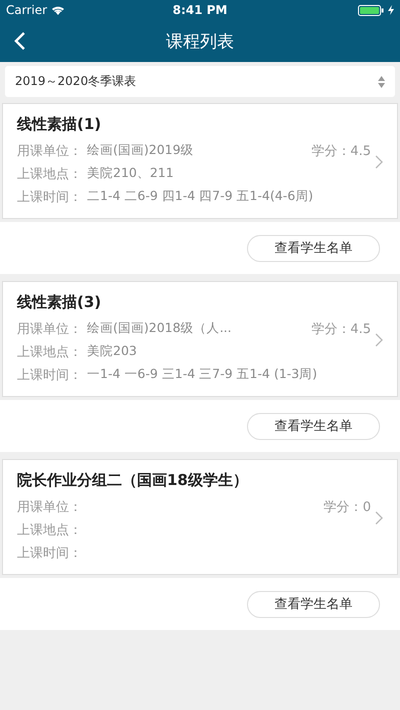  Describe the element at coordinates (200, 10) in the screenshot. I see `clock-time: 8:41 PM` at that location.